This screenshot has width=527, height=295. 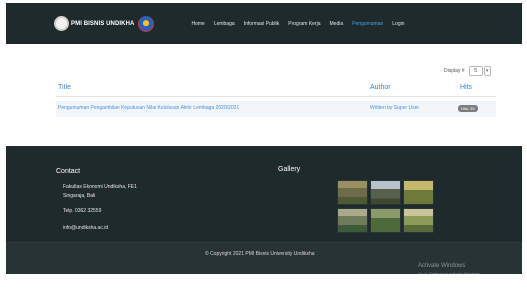 What do you see at coordinates (68, 171) in the screenshot?
I see `contact-title: Contact` at bounding box center [68, 171].